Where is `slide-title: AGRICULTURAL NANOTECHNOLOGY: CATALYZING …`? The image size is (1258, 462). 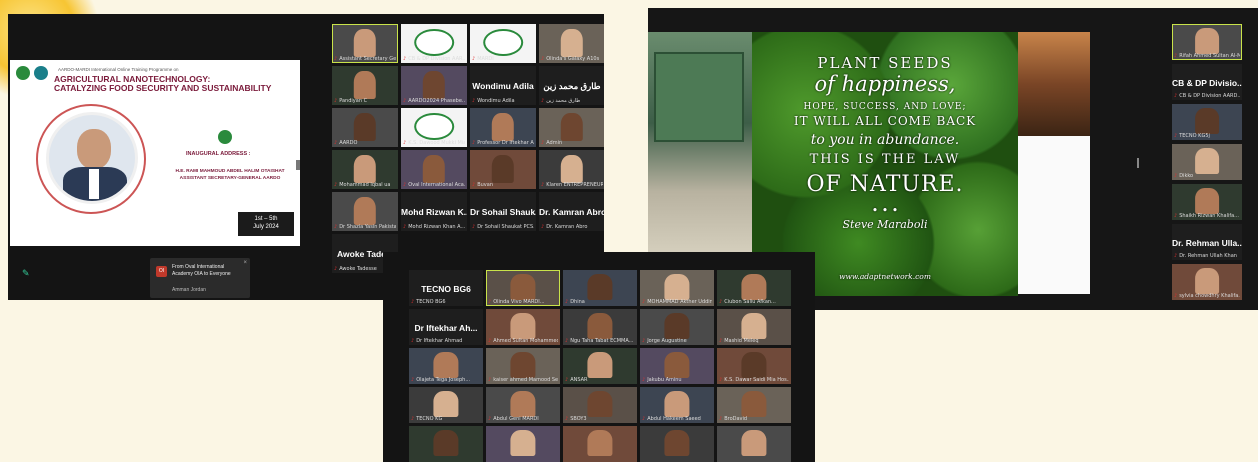
slide-title: AGRICULTURAL NANOTECHNOLOGY: CATALYZING … is located at coordinates (169, 84).